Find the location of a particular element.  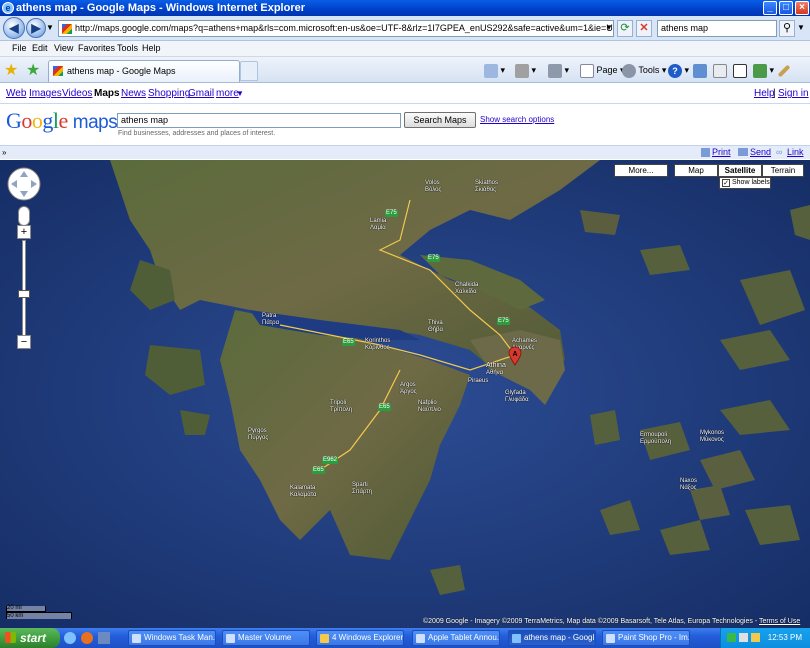

address-dropdown-icon: ▼ is located at coordinates (609, 27).